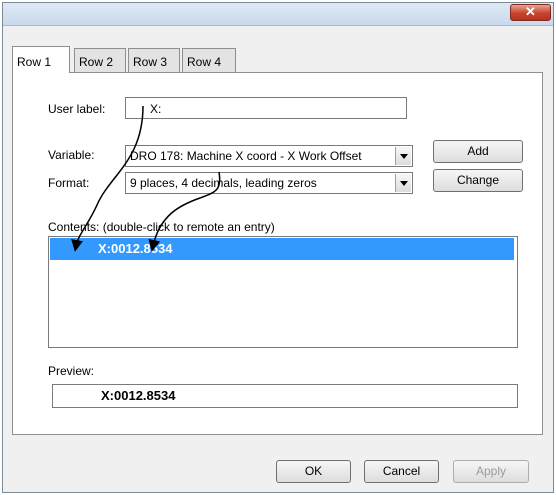 This screenshot has height=495, width=556. Describe the element at coordinates (478, 151) in the screenshot. I see `add-button: Add` at that location.